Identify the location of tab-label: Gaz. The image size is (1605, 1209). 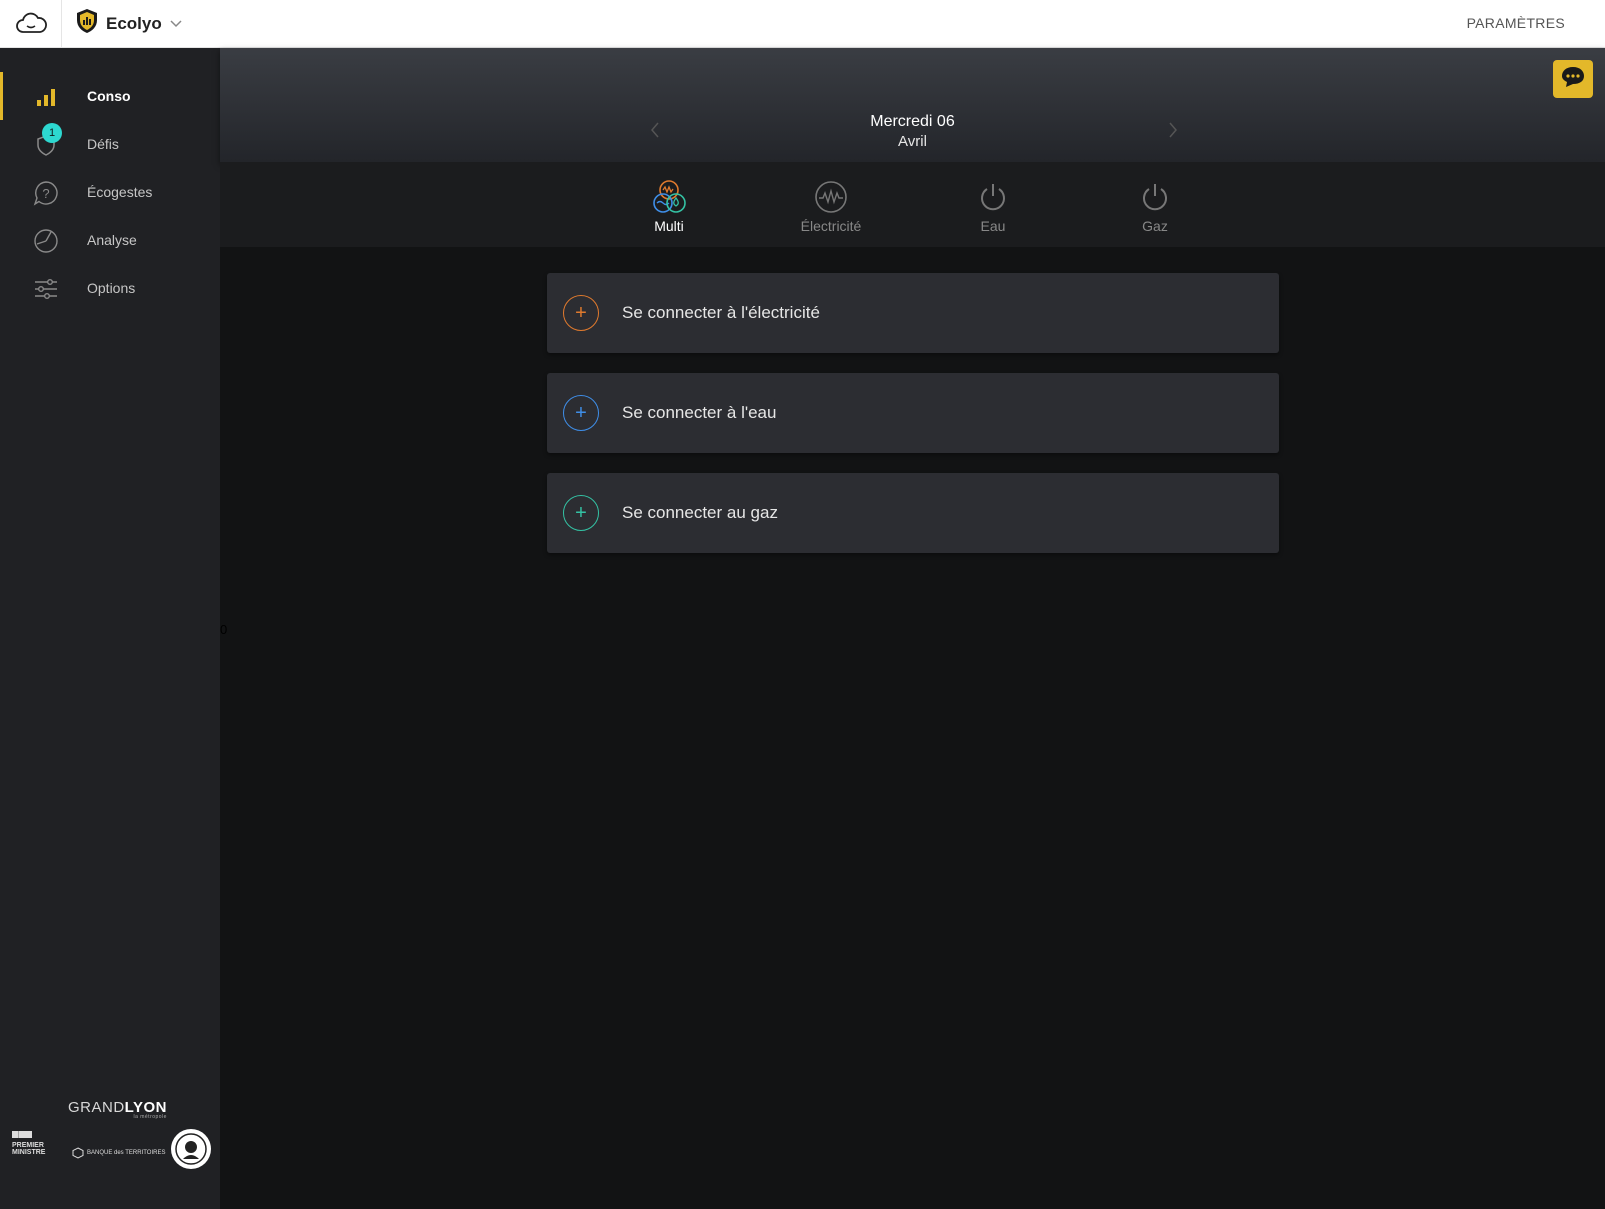
(1155, 226).